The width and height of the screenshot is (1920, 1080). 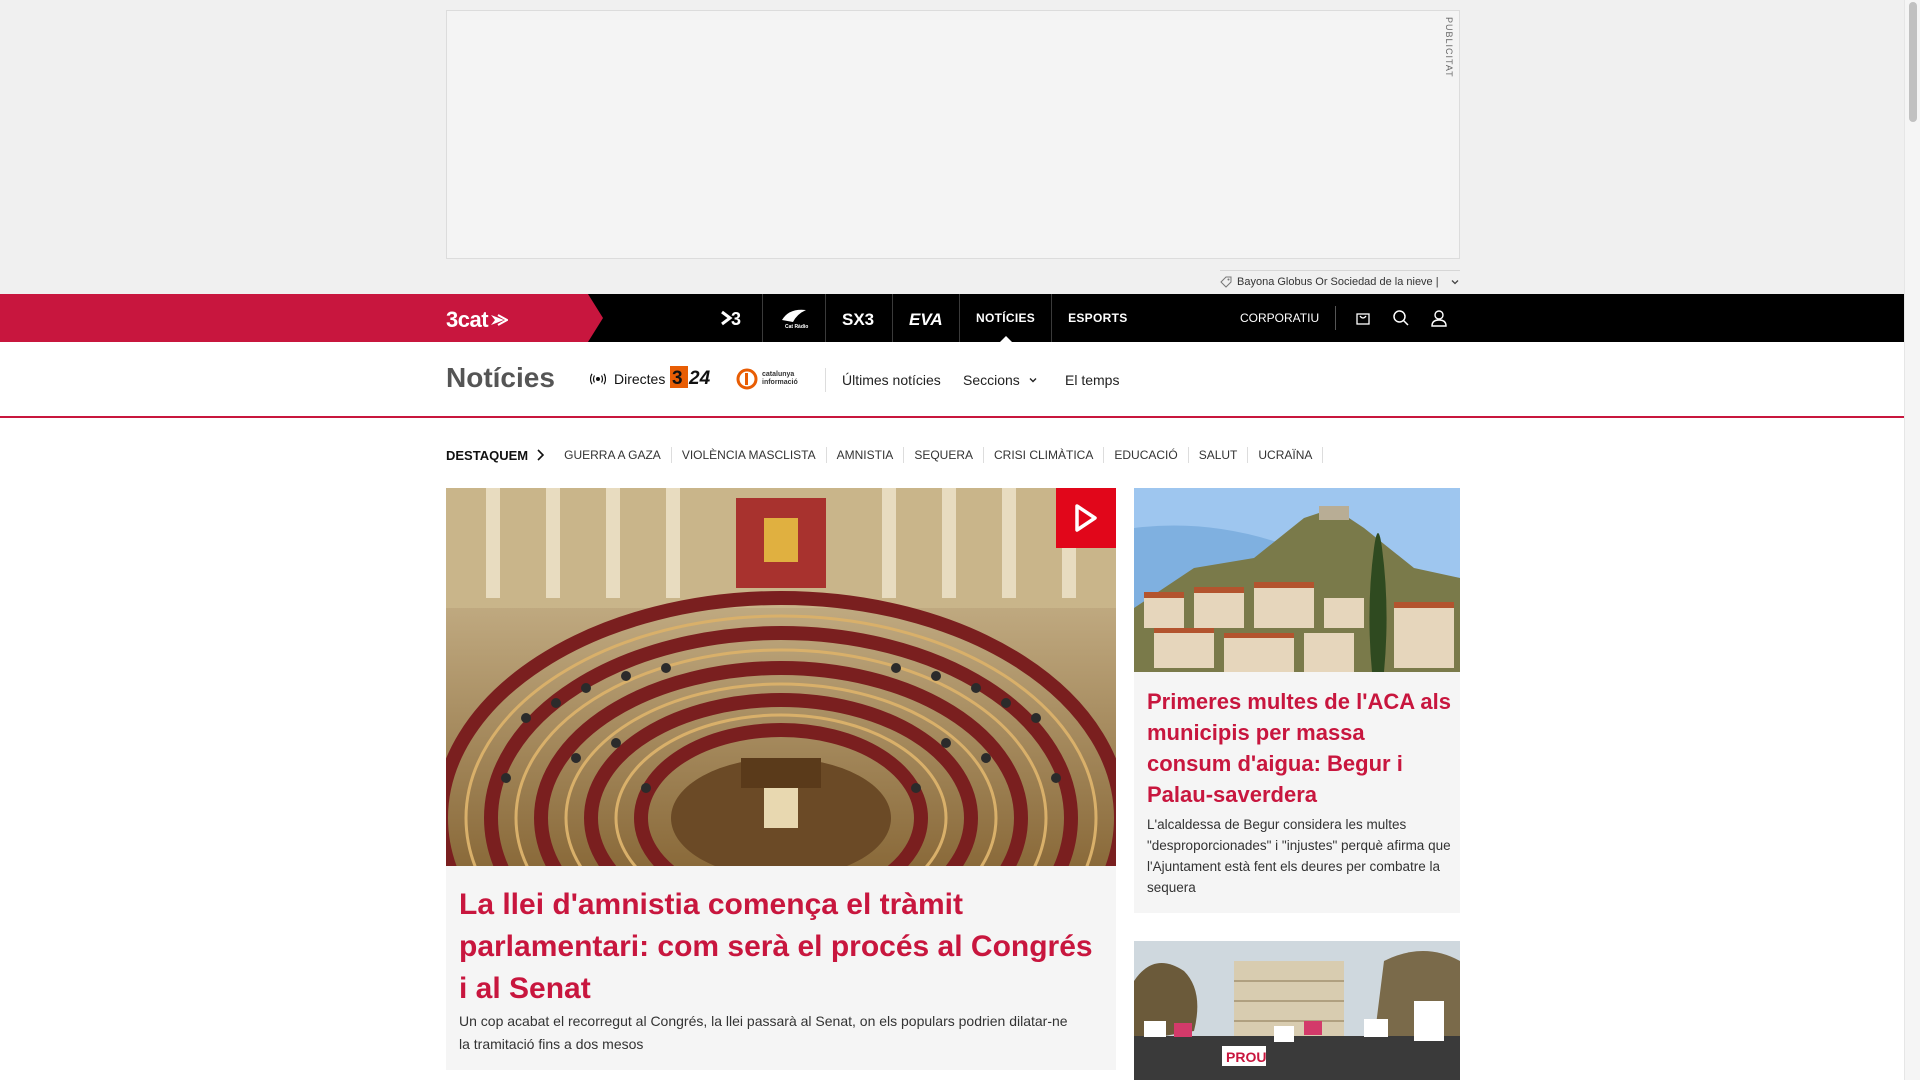 I want to click on catalunya-informacio-link: catalunya informació, so click(x=774, y=379).